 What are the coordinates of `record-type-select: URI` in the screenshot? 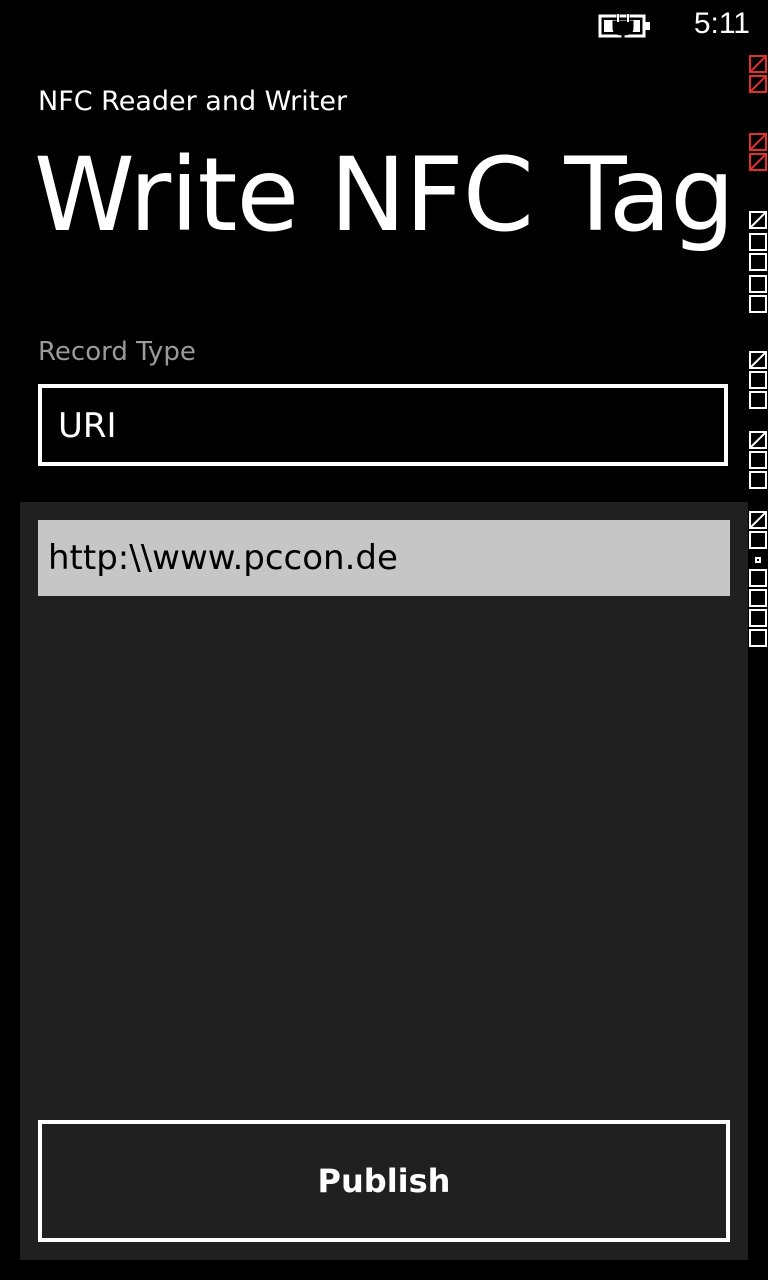 It's located at (383, 425).